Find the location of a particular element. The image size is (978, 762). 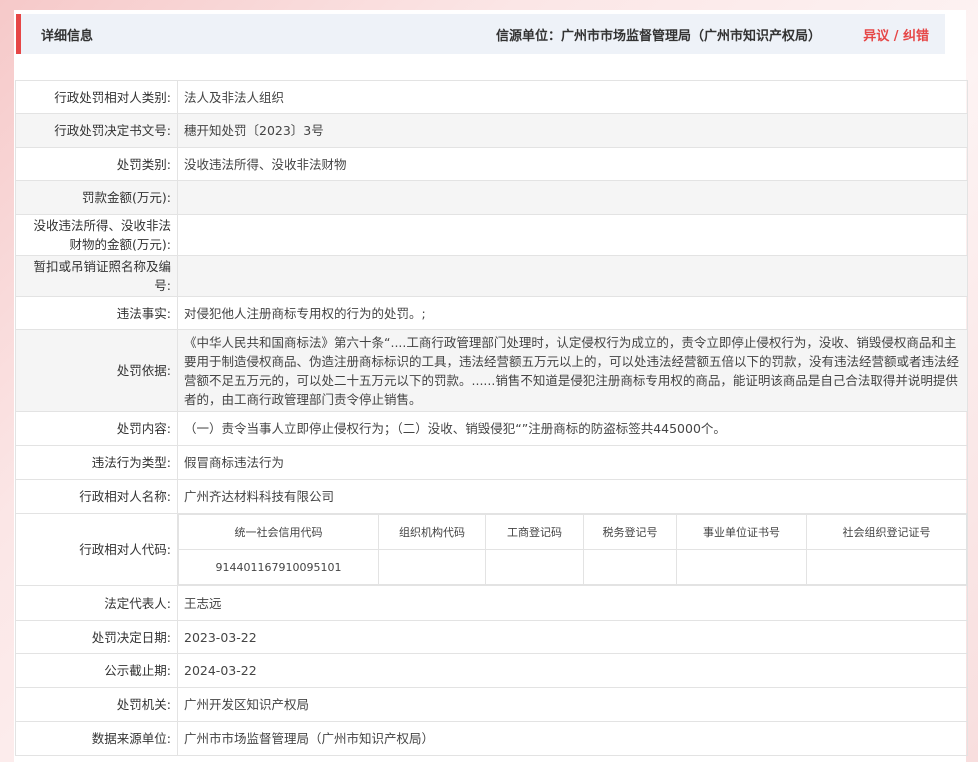

table-row: 处罚决定日期: 2023-03-22 is located at coordinates (491, 637).